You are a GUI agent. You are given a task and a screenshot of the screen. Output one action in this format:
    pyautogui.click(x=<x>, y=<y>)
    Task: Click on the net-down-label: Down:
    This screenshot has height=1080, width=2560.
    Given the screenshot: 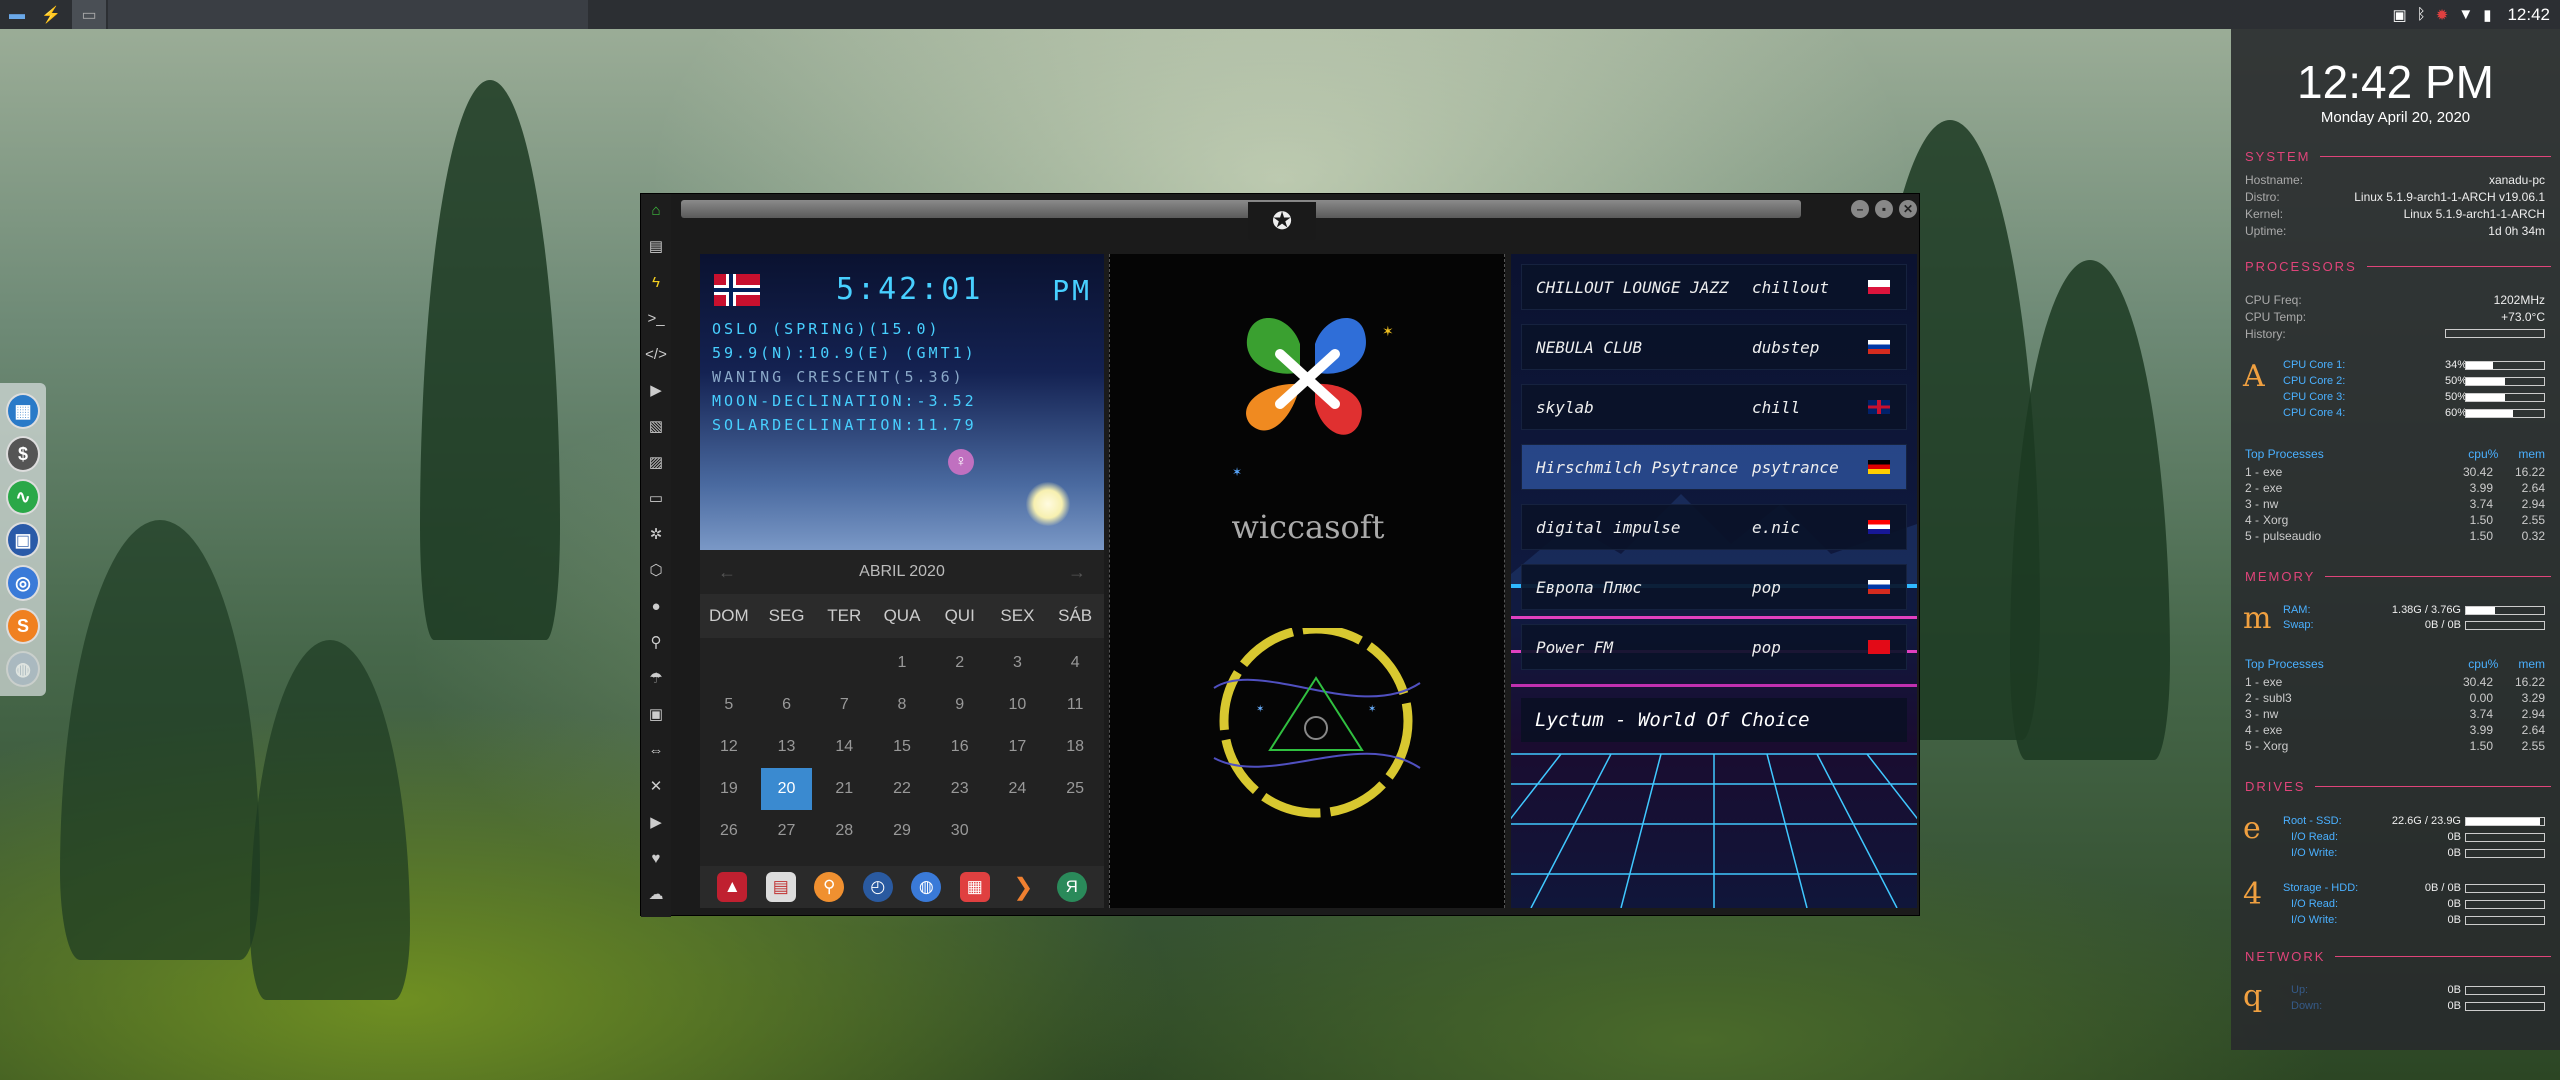 What is the action you would take?
    pyautogui.click(x=2307, y=1006)
    